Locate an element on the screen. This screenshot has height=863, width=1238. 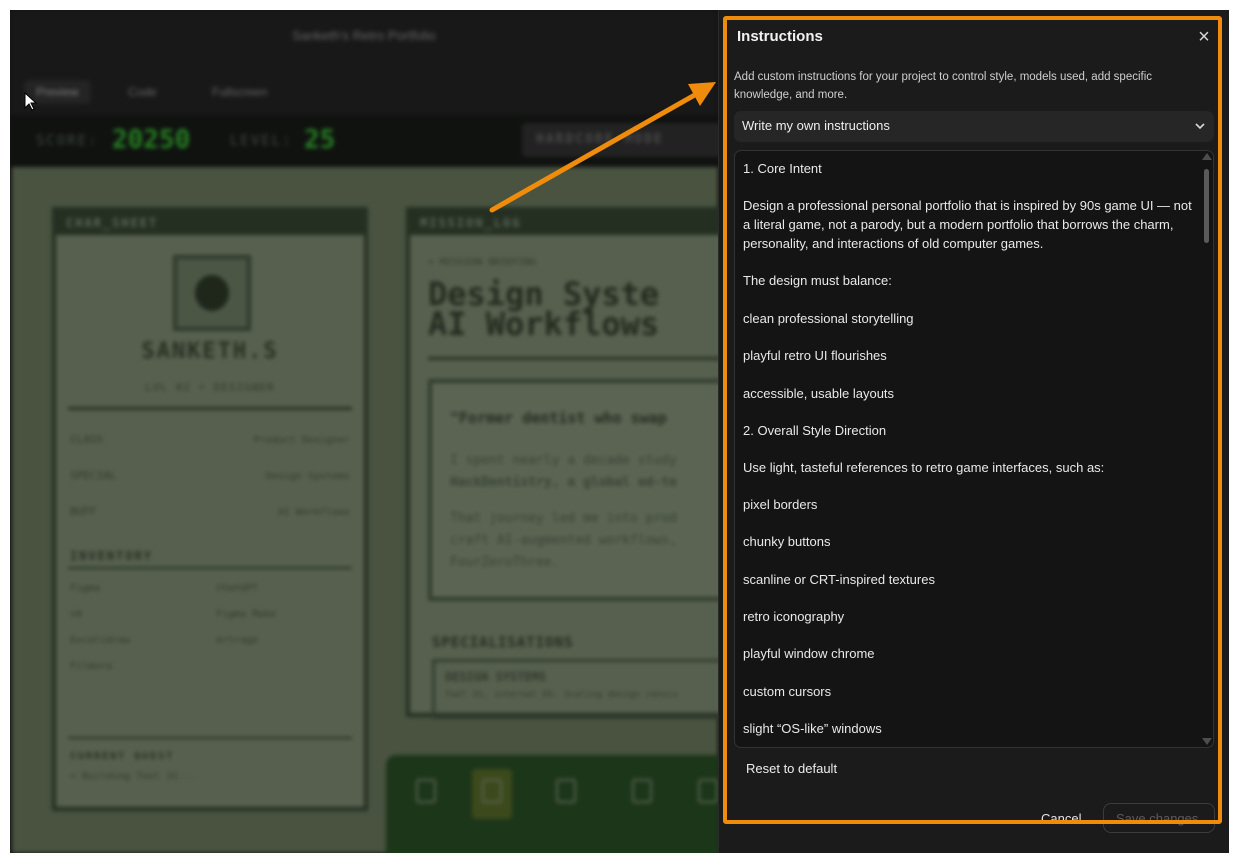
instruction-line: 2. Overall Style Direction is located at coordinates (815, 430).